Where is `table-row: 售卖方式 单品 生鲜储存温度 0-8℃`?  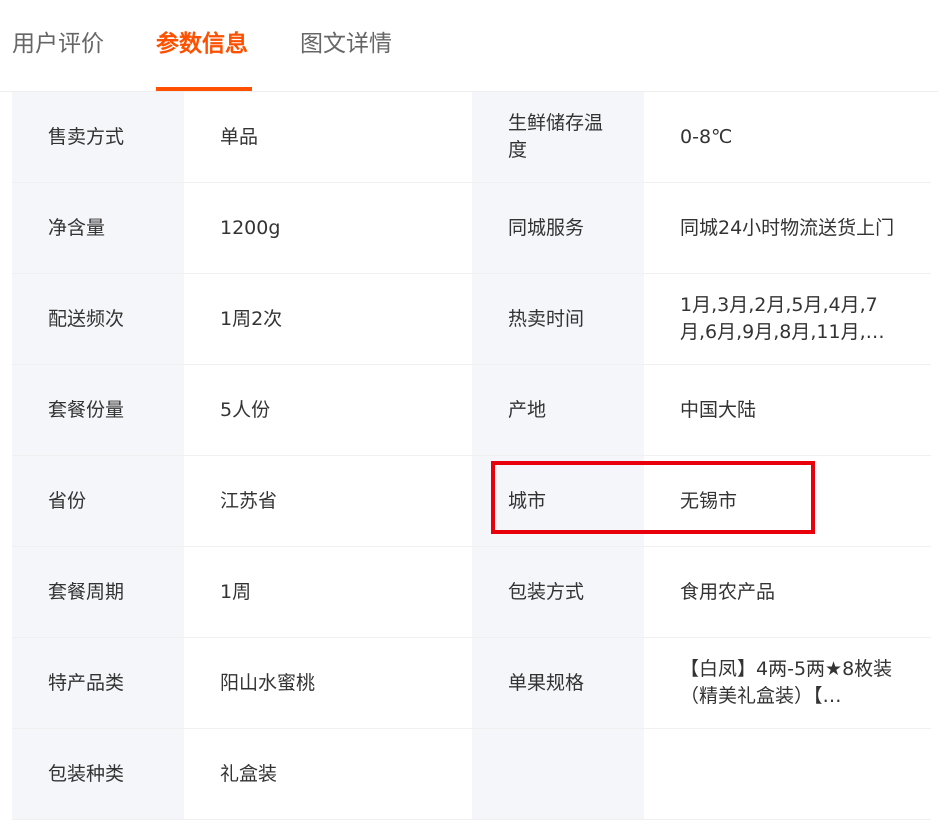 table-row: 售卖方式 单品 生鲜储存温度 0-8℃ is located at coordinates (471, 137).